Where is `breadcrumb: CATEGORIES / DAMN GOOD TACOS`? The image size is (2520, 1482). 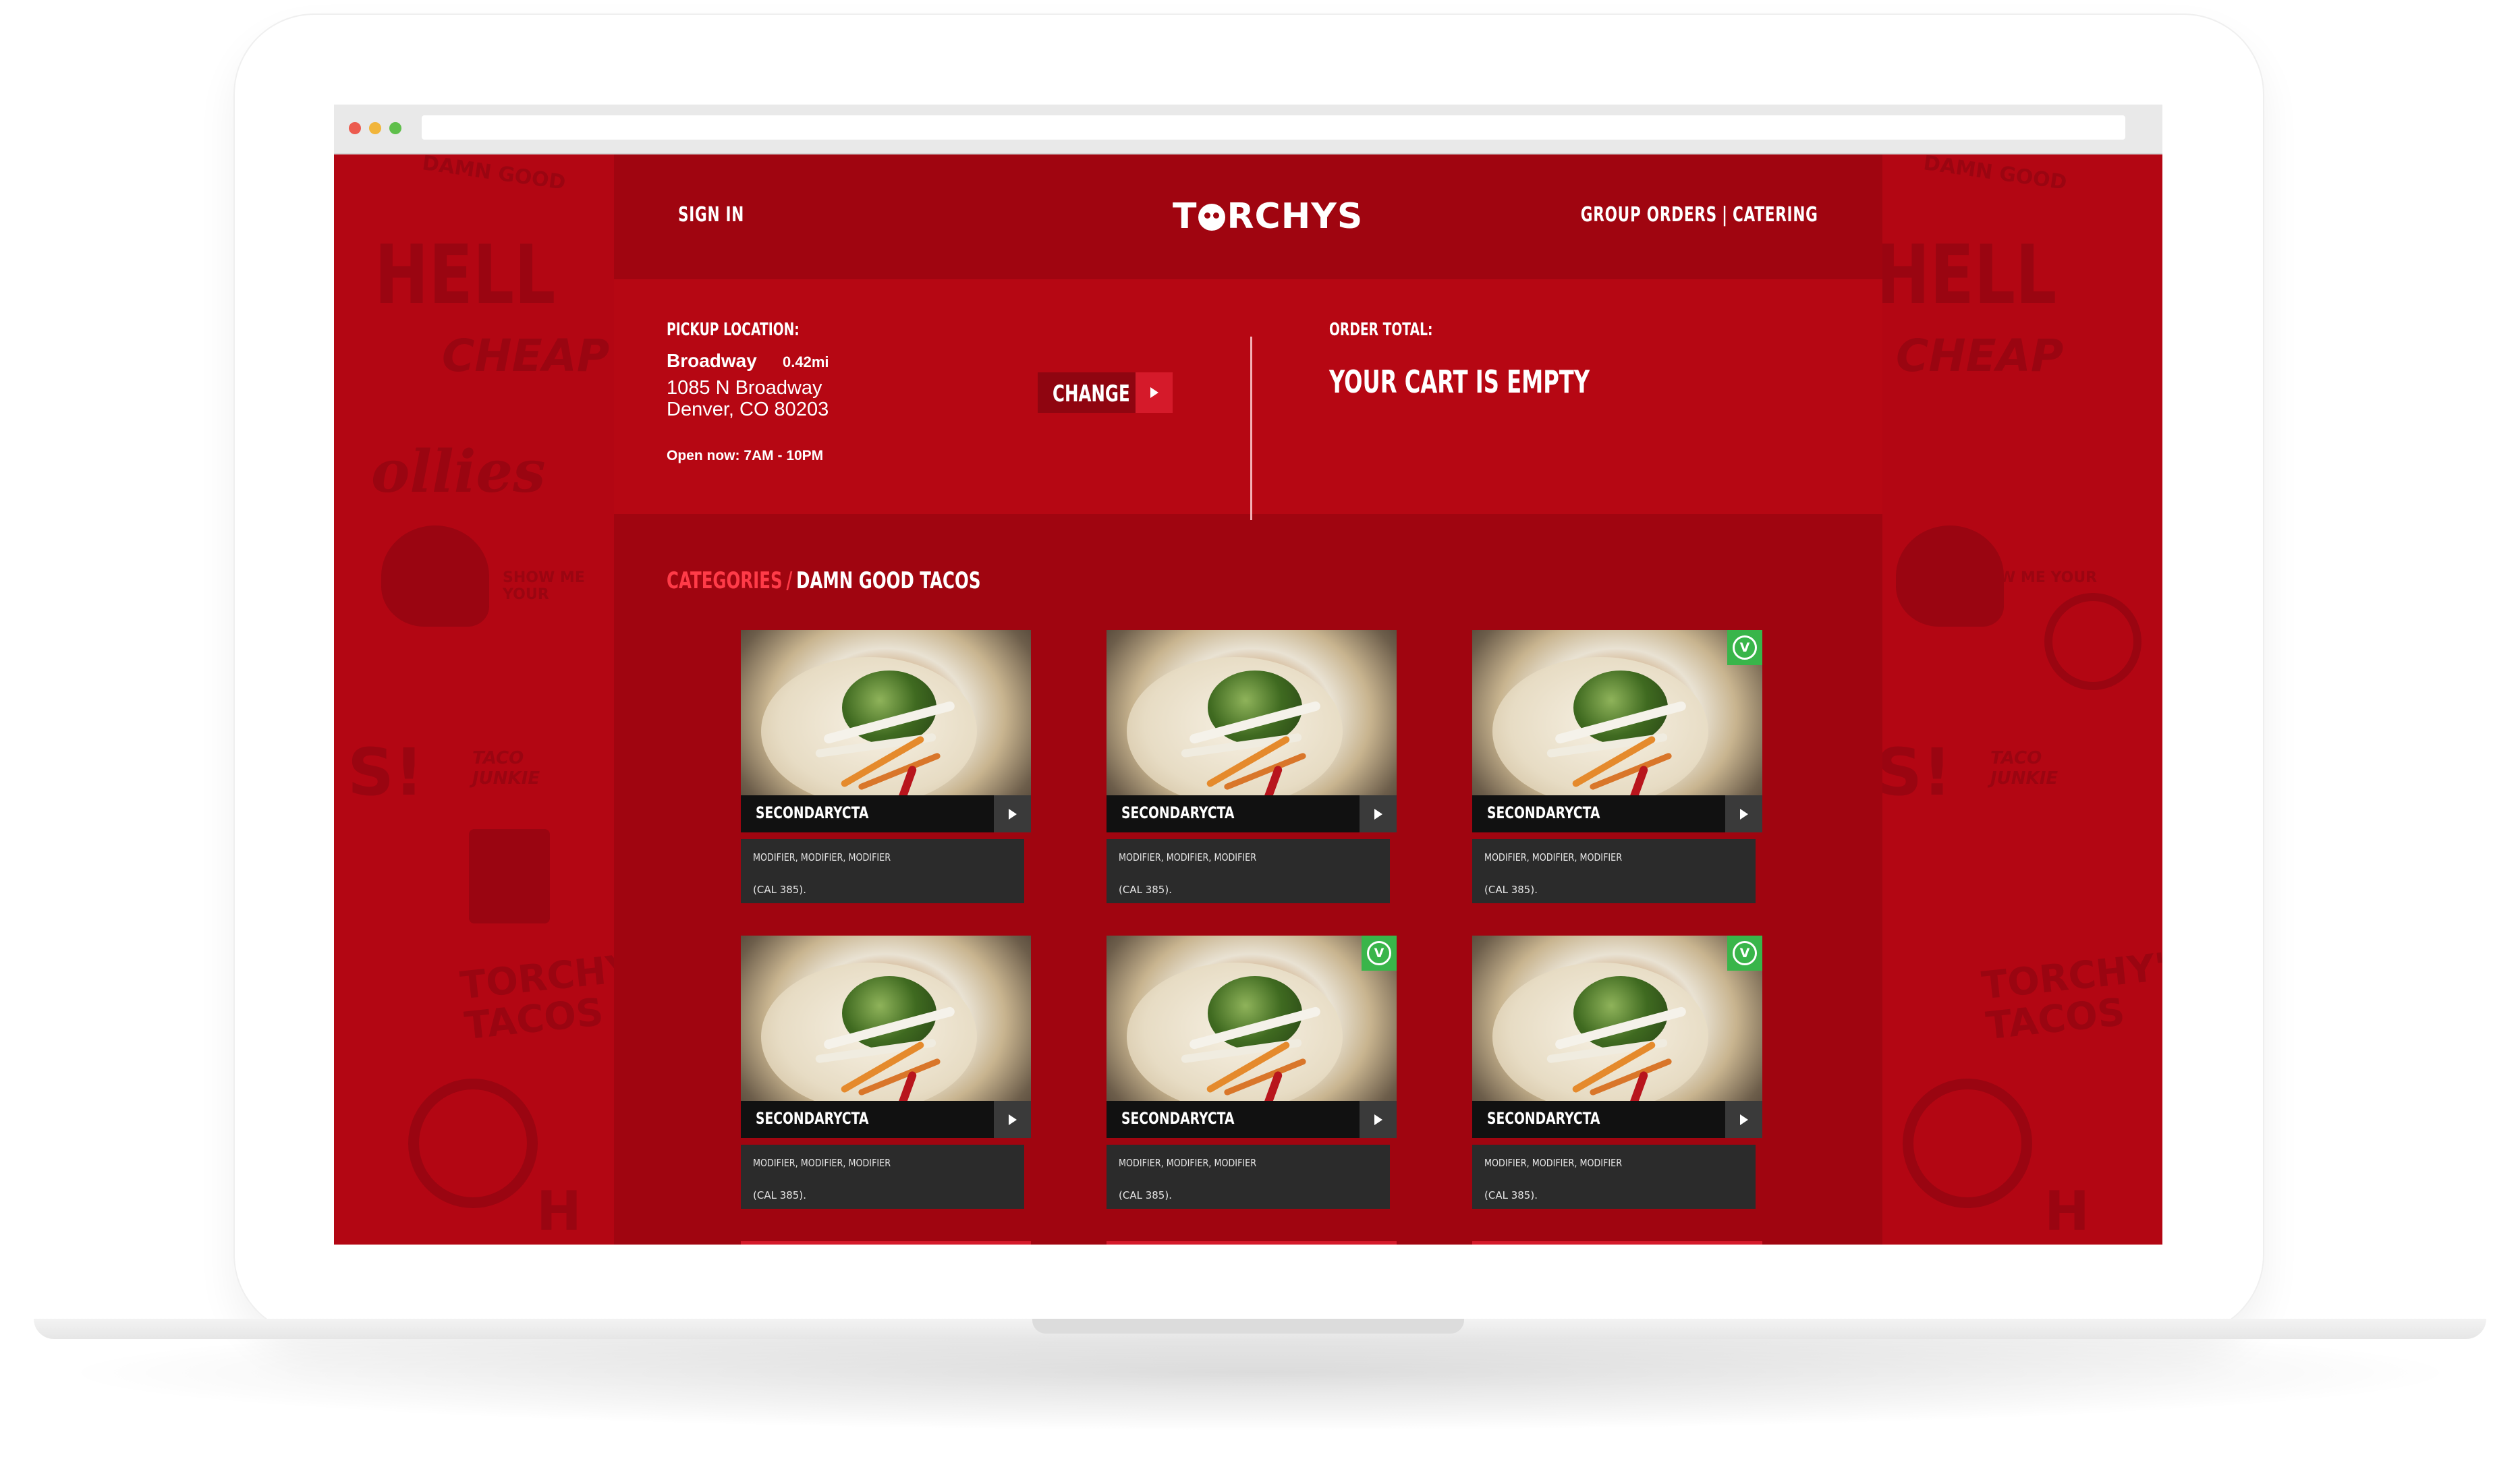 breadcrumb: CATEGORIES / DAMN GOOD TACOS is located at coordinates (823, 580).